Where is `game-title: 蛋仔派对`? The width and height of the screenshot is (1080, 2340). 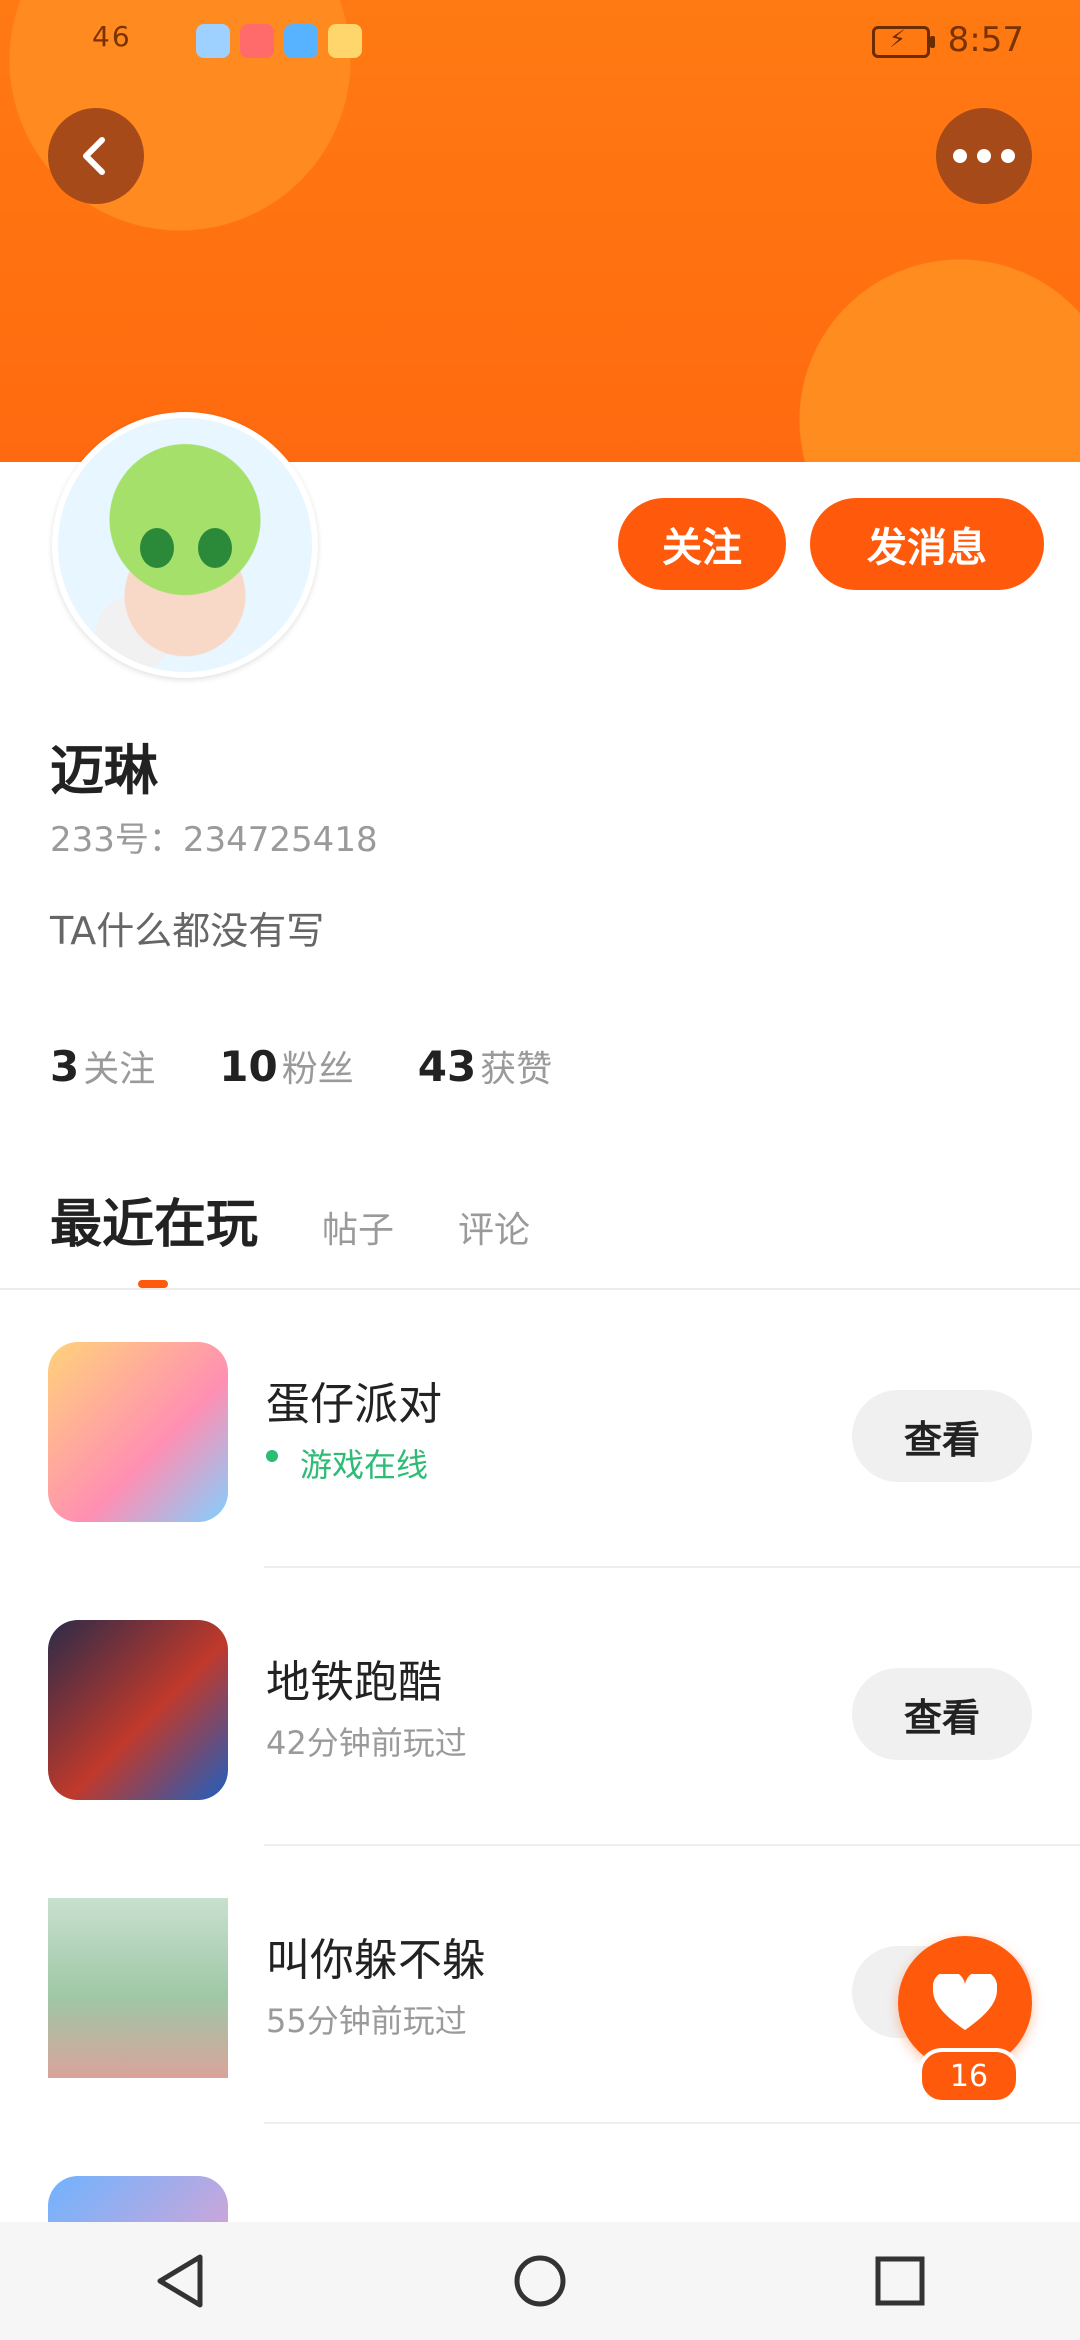 game-title: 蛋仔派对 is located at coordinates (354, 1404).